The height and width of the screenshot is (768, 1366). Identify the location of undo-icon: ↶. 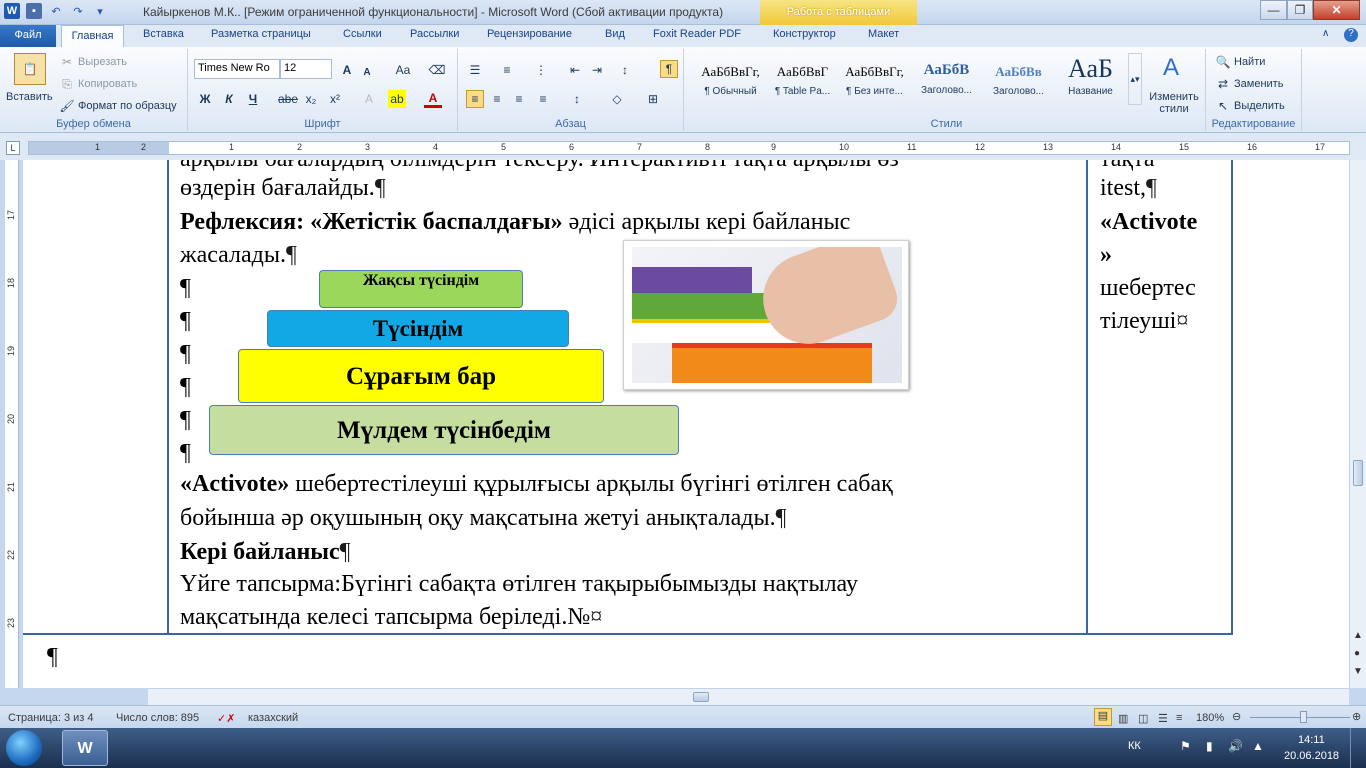
(56, 11).